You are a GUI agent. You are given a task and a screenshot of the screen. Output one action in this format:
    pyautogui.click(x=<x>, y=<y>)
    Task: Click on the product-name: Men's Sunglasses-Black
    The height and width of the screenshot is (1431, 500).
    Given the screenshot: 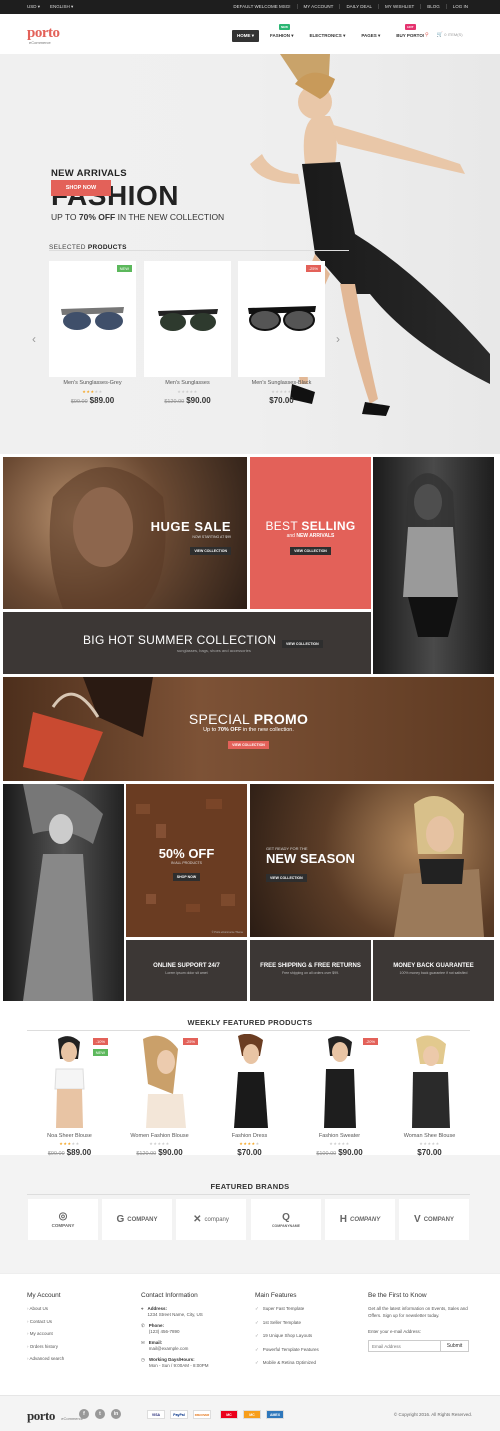 What is the action you would take?
    pyautogui.click(x=281, y=383)
    